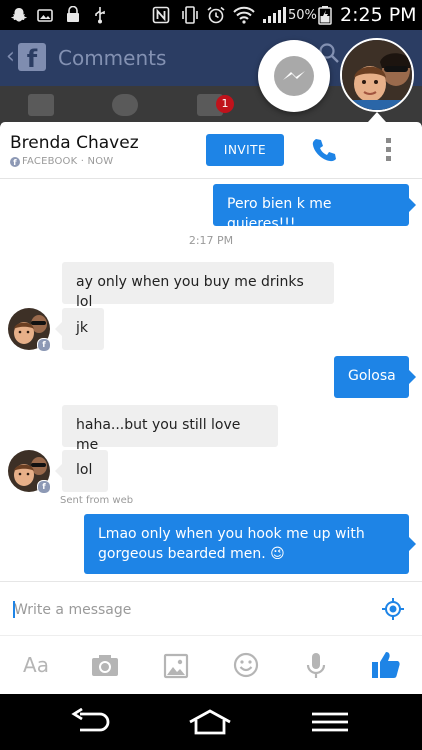 The width and height of the screenshot is (422, 750). What do you see at coordinates (225, 104) in the screenshot?
I see `notification-badge: 1` at bounding box center [225, 104].